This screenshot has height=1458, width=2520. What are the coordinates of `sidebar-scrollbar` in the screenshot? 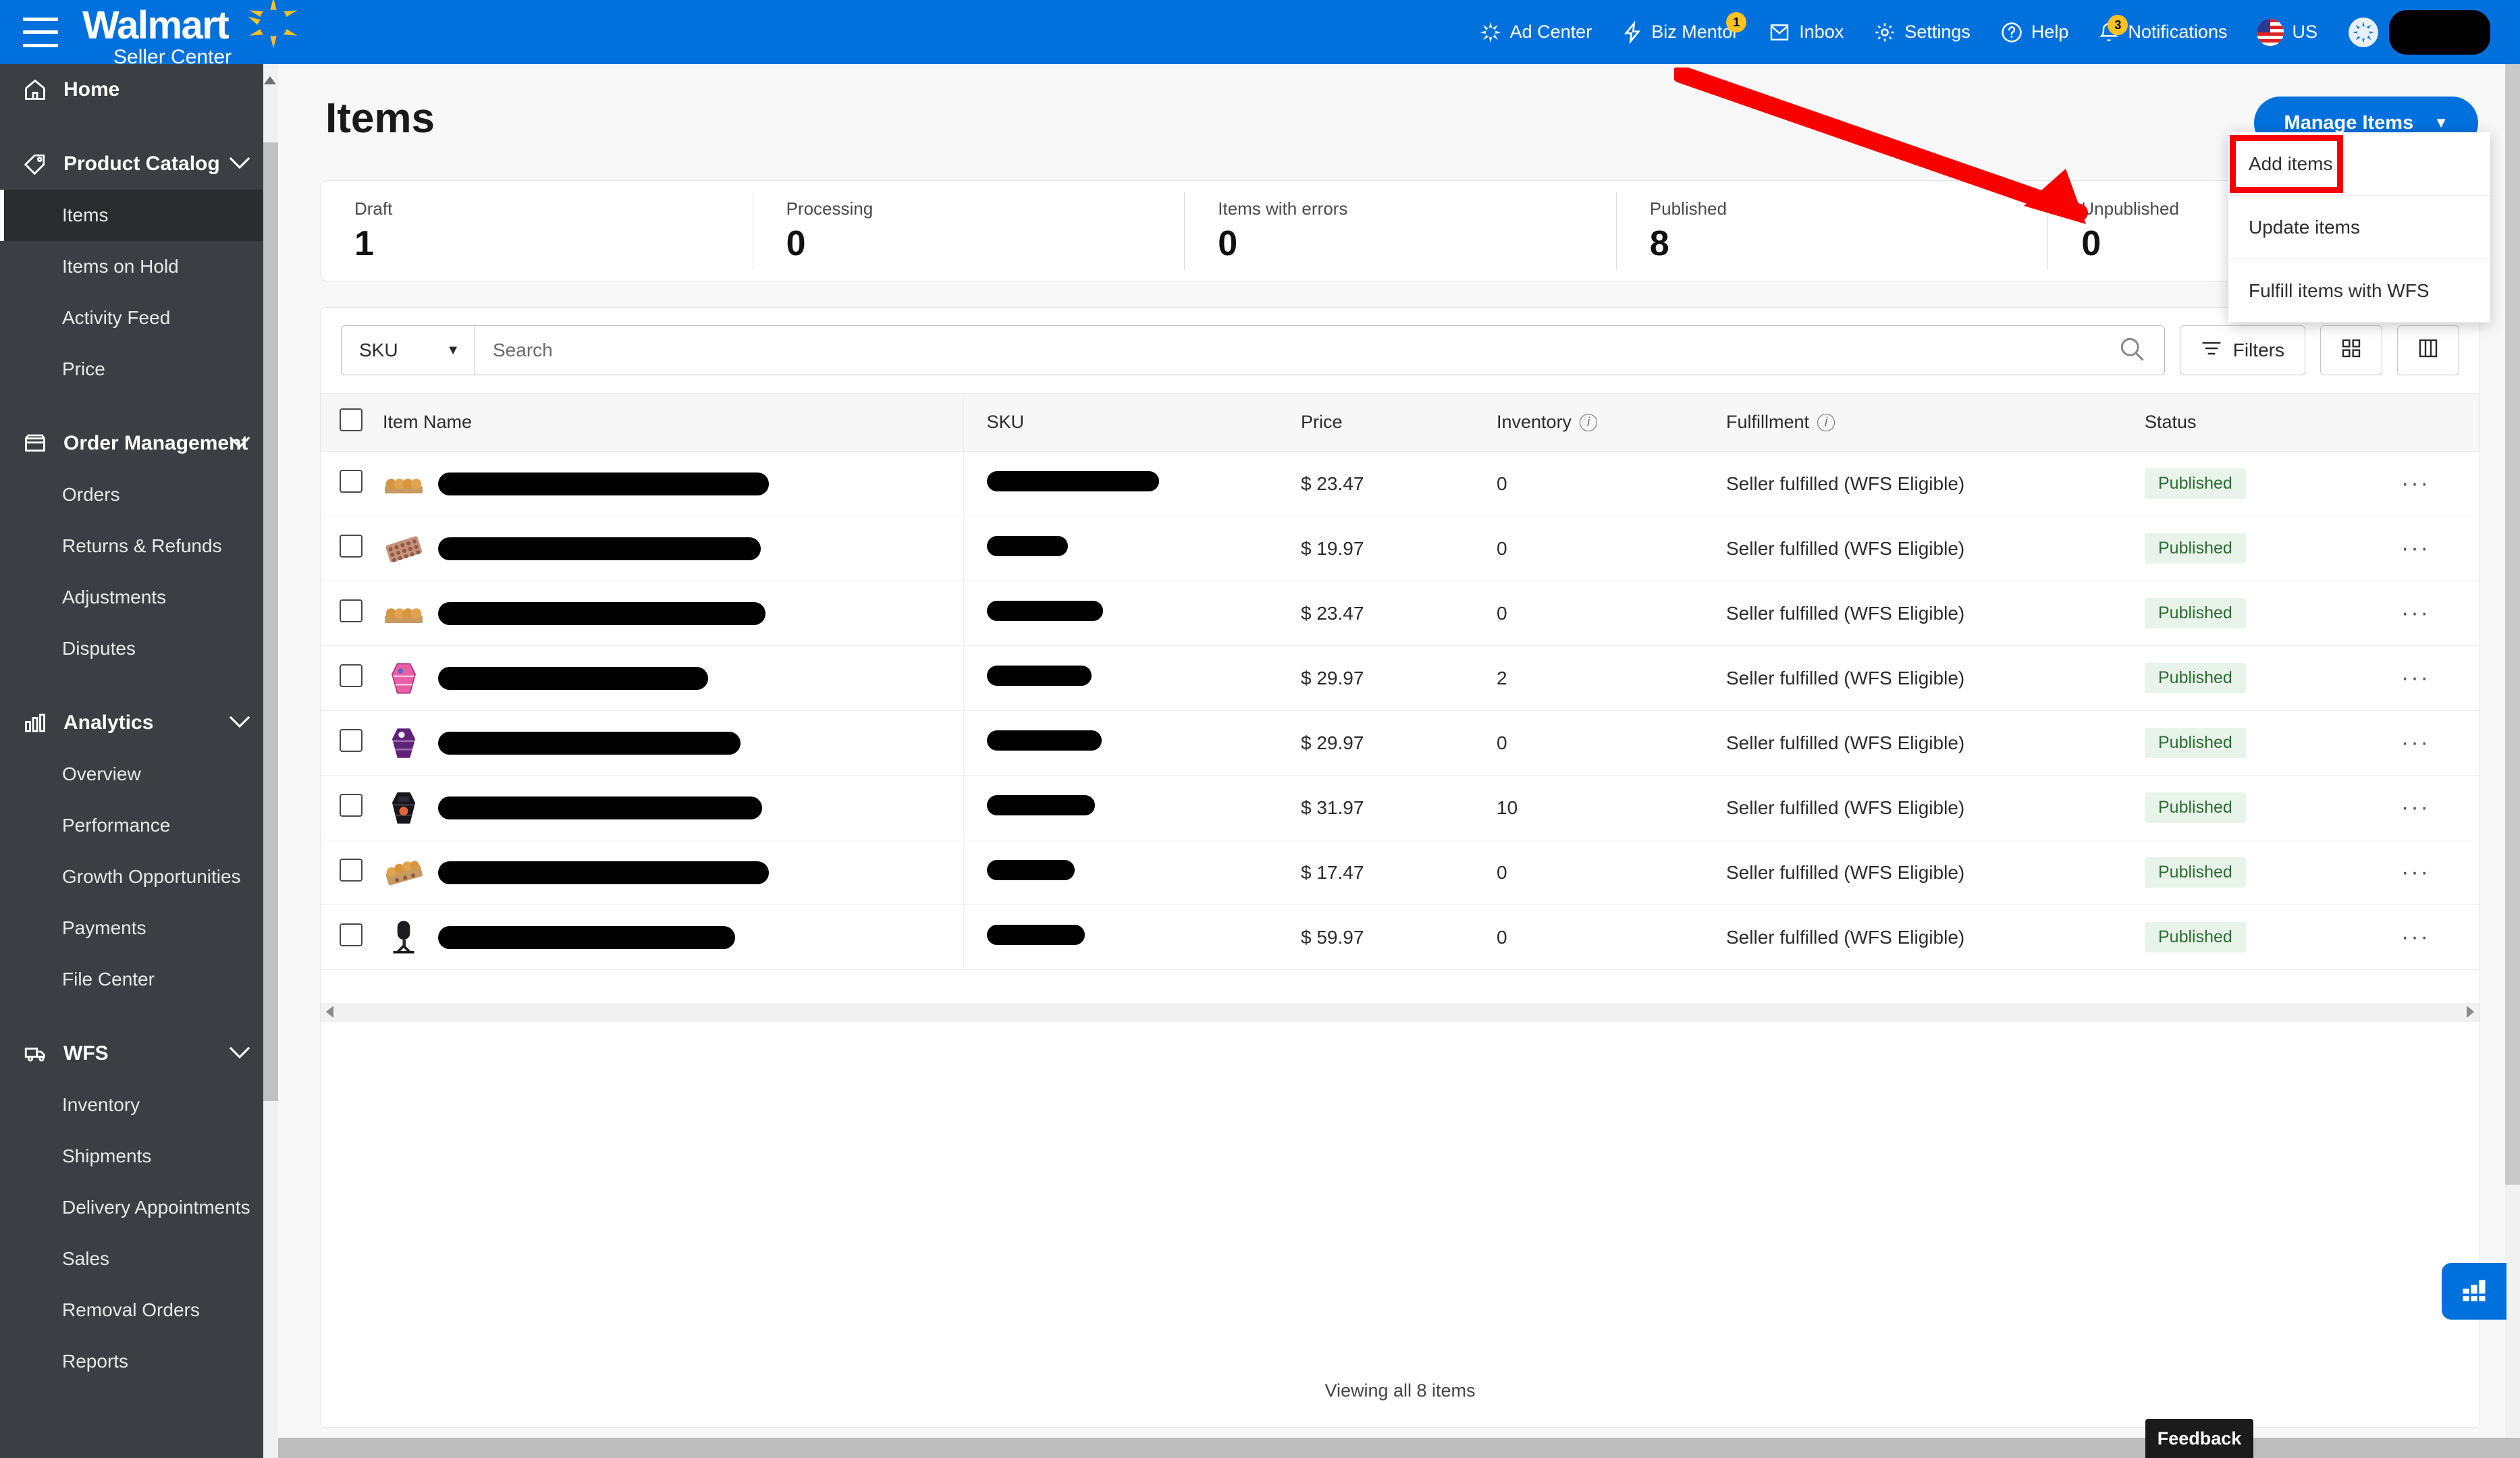 It's located at (270, 761).